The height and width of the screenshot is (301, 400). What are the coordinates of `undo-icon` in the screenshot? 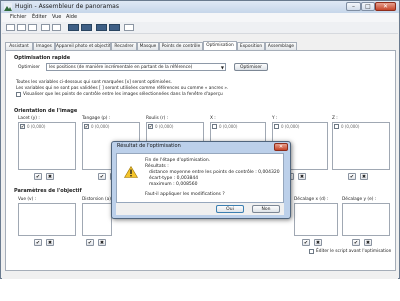 It's located at (45, 27).